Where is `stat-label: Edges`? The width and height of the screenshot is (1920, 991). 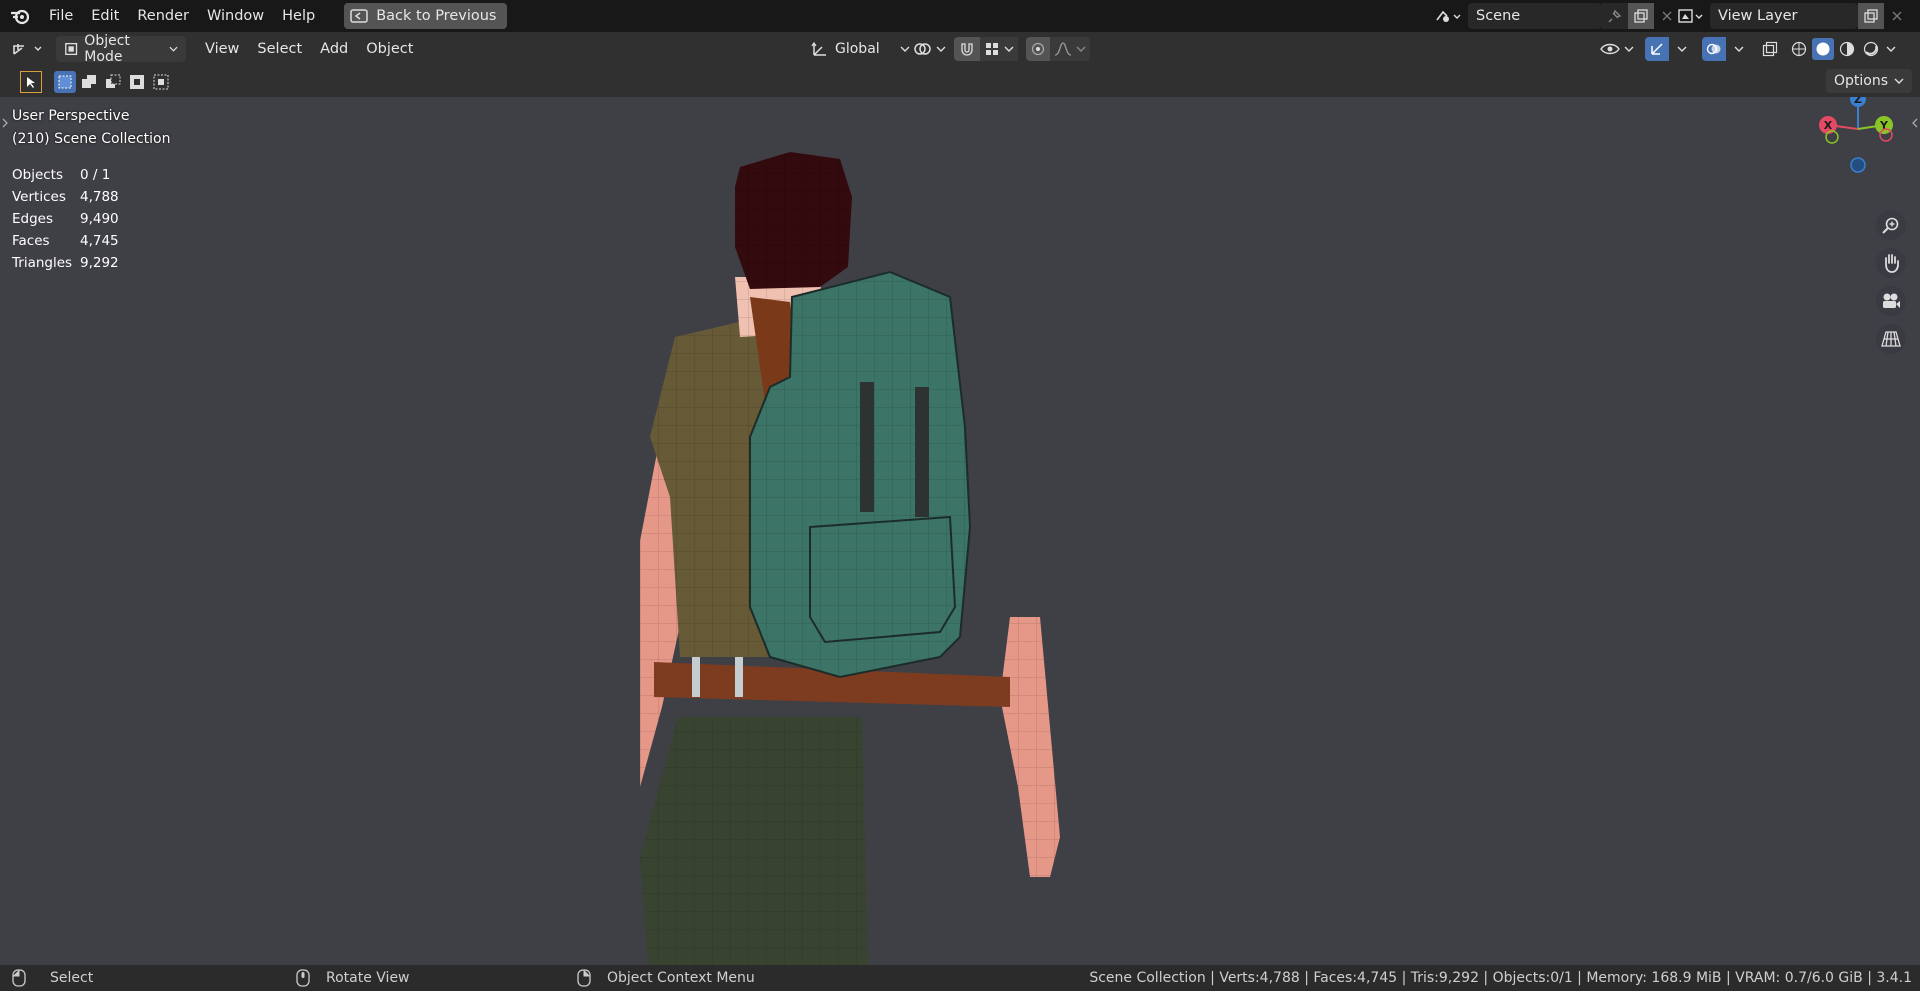 stat-label: Edges is located at coordinates (33, 219).